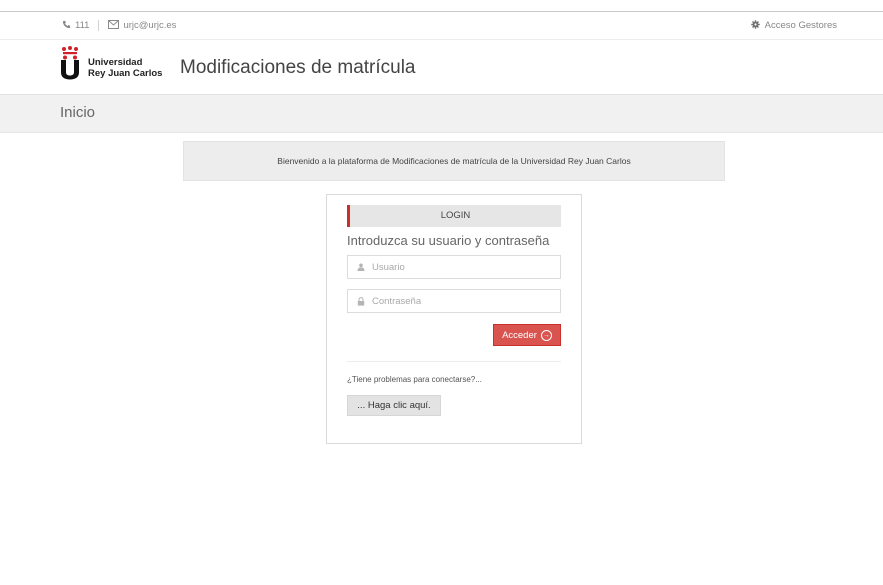 The image size is (883, 585). Describe the element at coordinates (457, 267) in the screenshot. I see `username-input` at that location.